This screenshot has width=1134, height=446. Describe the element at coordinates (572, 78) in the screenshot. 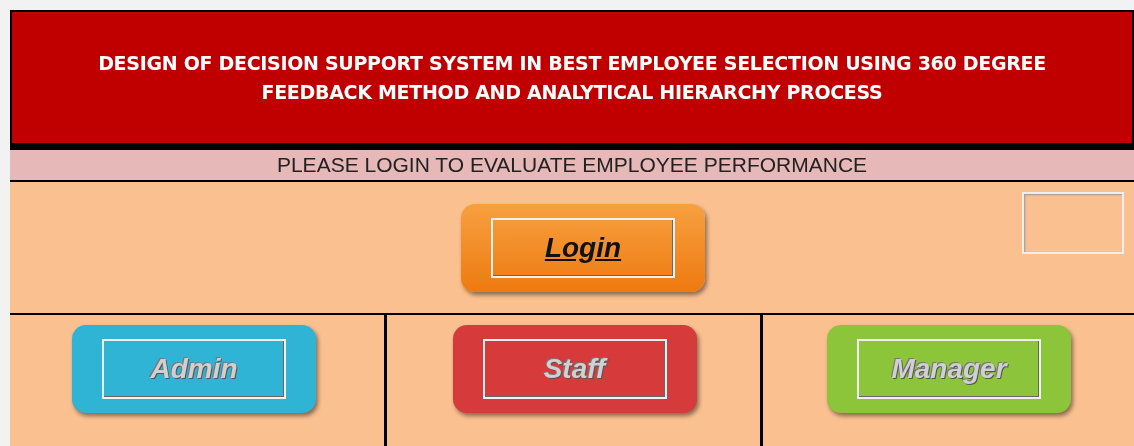

I see `app-title: DESIGN OF DECISION SUPPORT SYSTEM IN BEST EMPLOYEE SELECTION USING 360 DEGREE FEEDBACK METHOD AND ANALYTICAL HIERARCHY PROCESS` at that location.